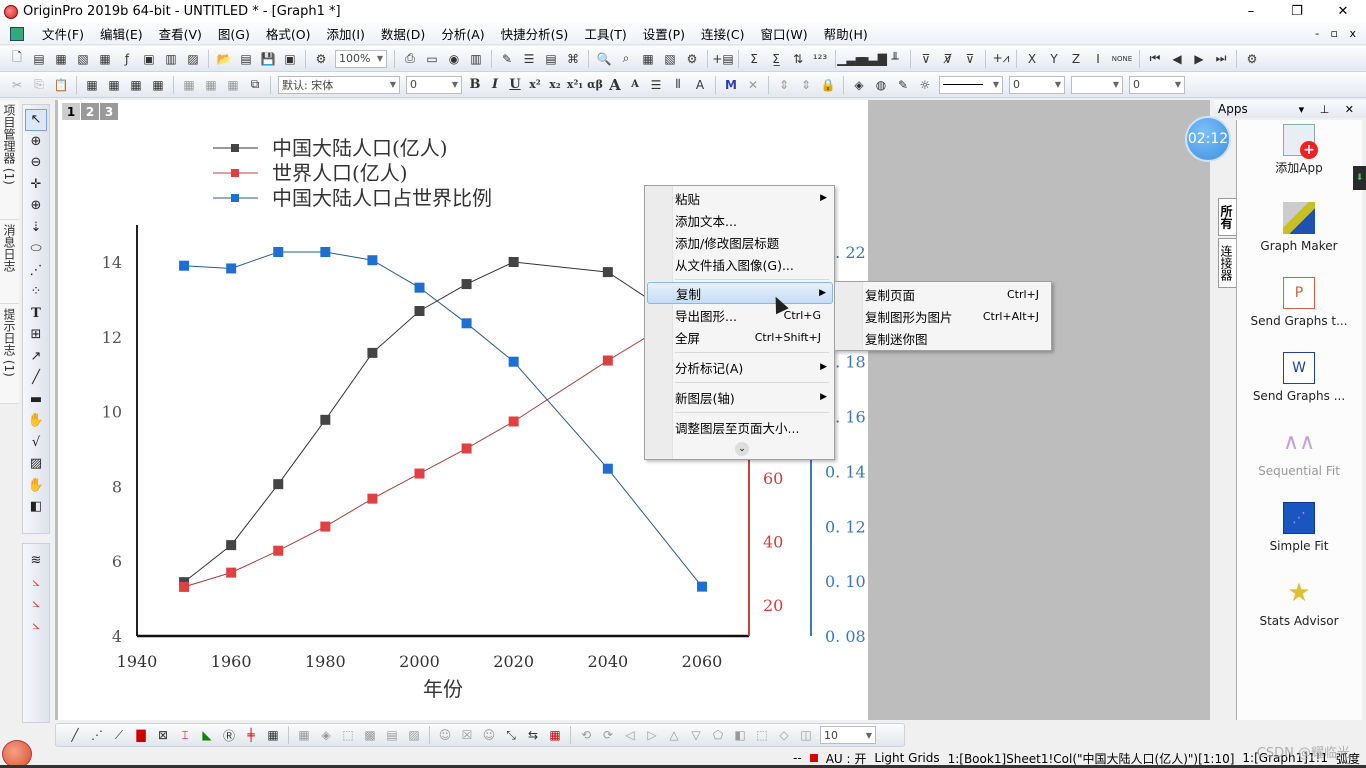 This screenshot has height=768, width=1366. What do you see at coordinates (17, 85) in the screenshot?
I see `cut-icon: ✂` at bounding box center [17, 85].